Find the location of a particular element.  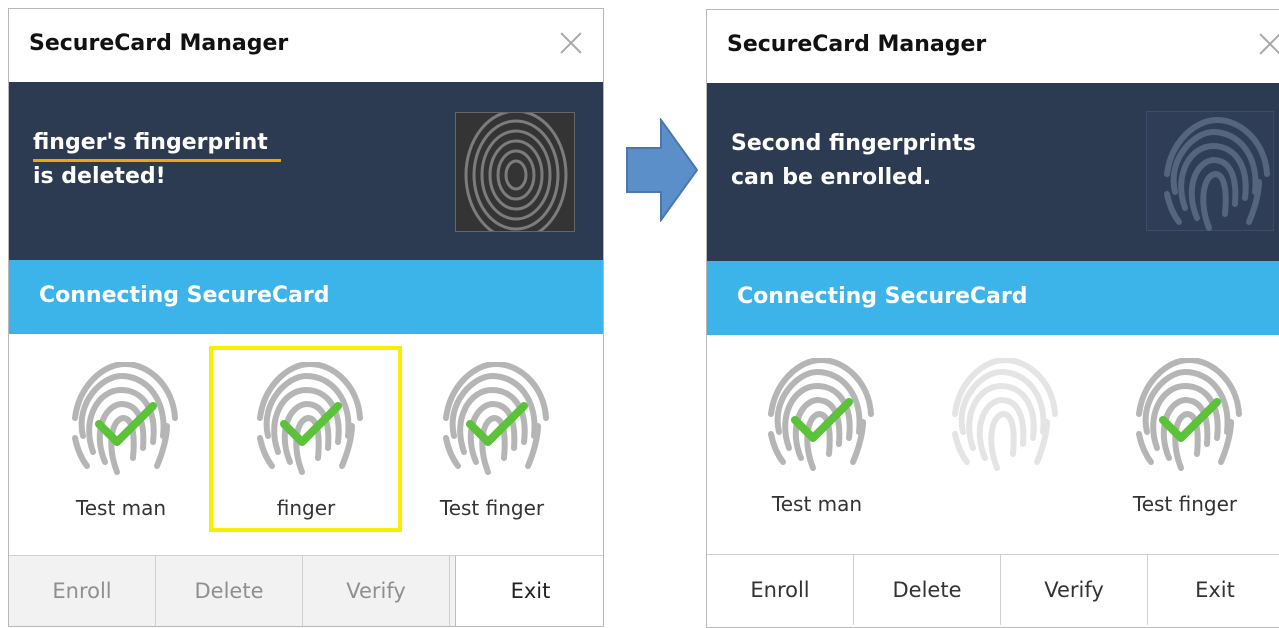

message-line-2: is deleted! is located at coordinates (99, 176).